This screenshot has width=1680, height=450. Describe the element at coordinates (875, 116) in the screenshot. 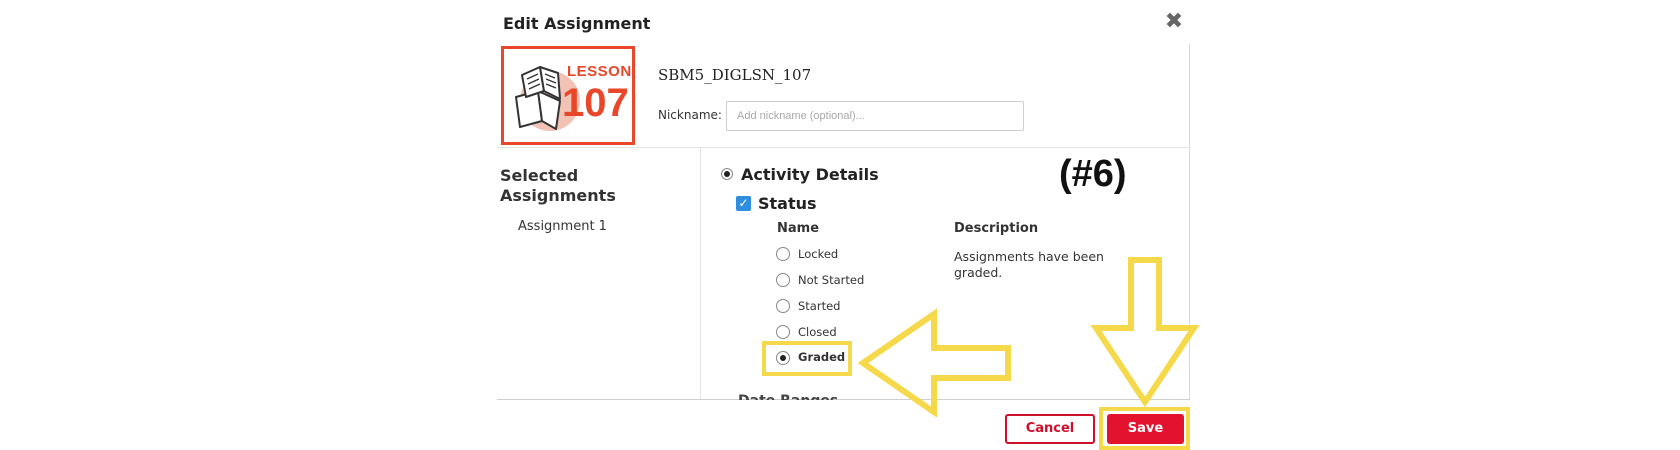

I see `nickname-input` at that location.